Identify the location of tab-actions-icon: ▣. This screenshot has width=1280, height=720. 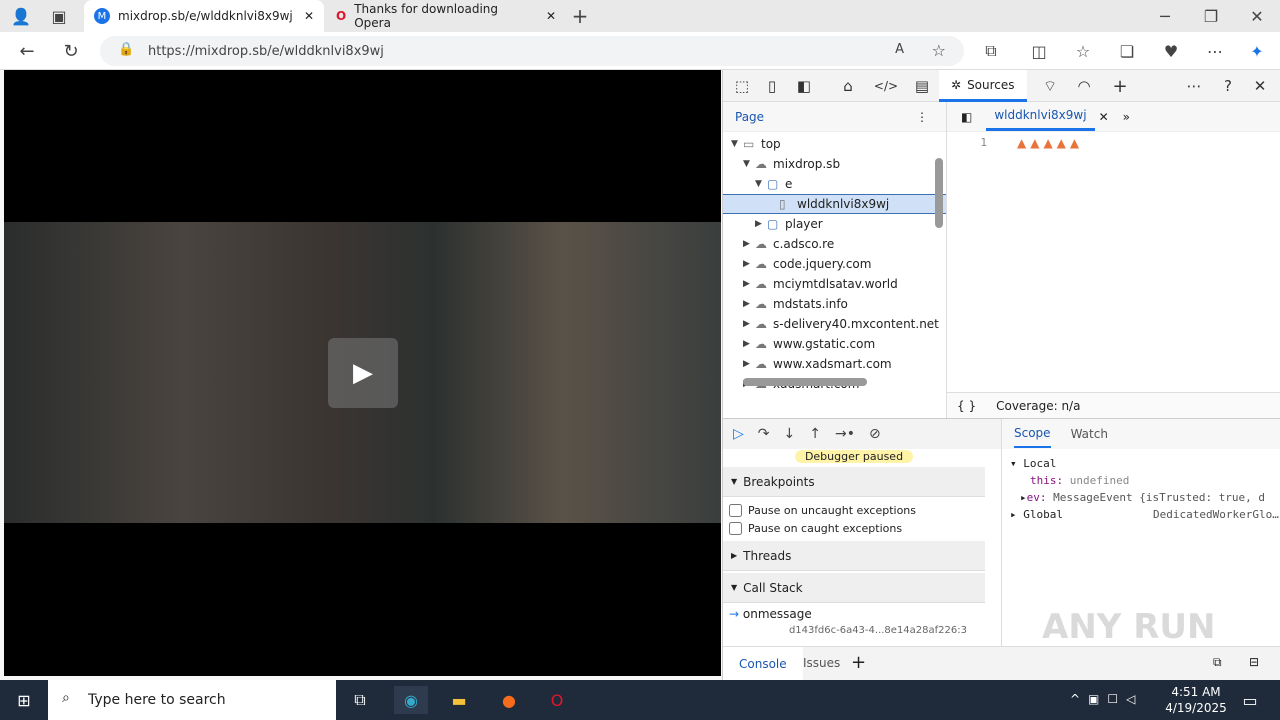
(59, 16).